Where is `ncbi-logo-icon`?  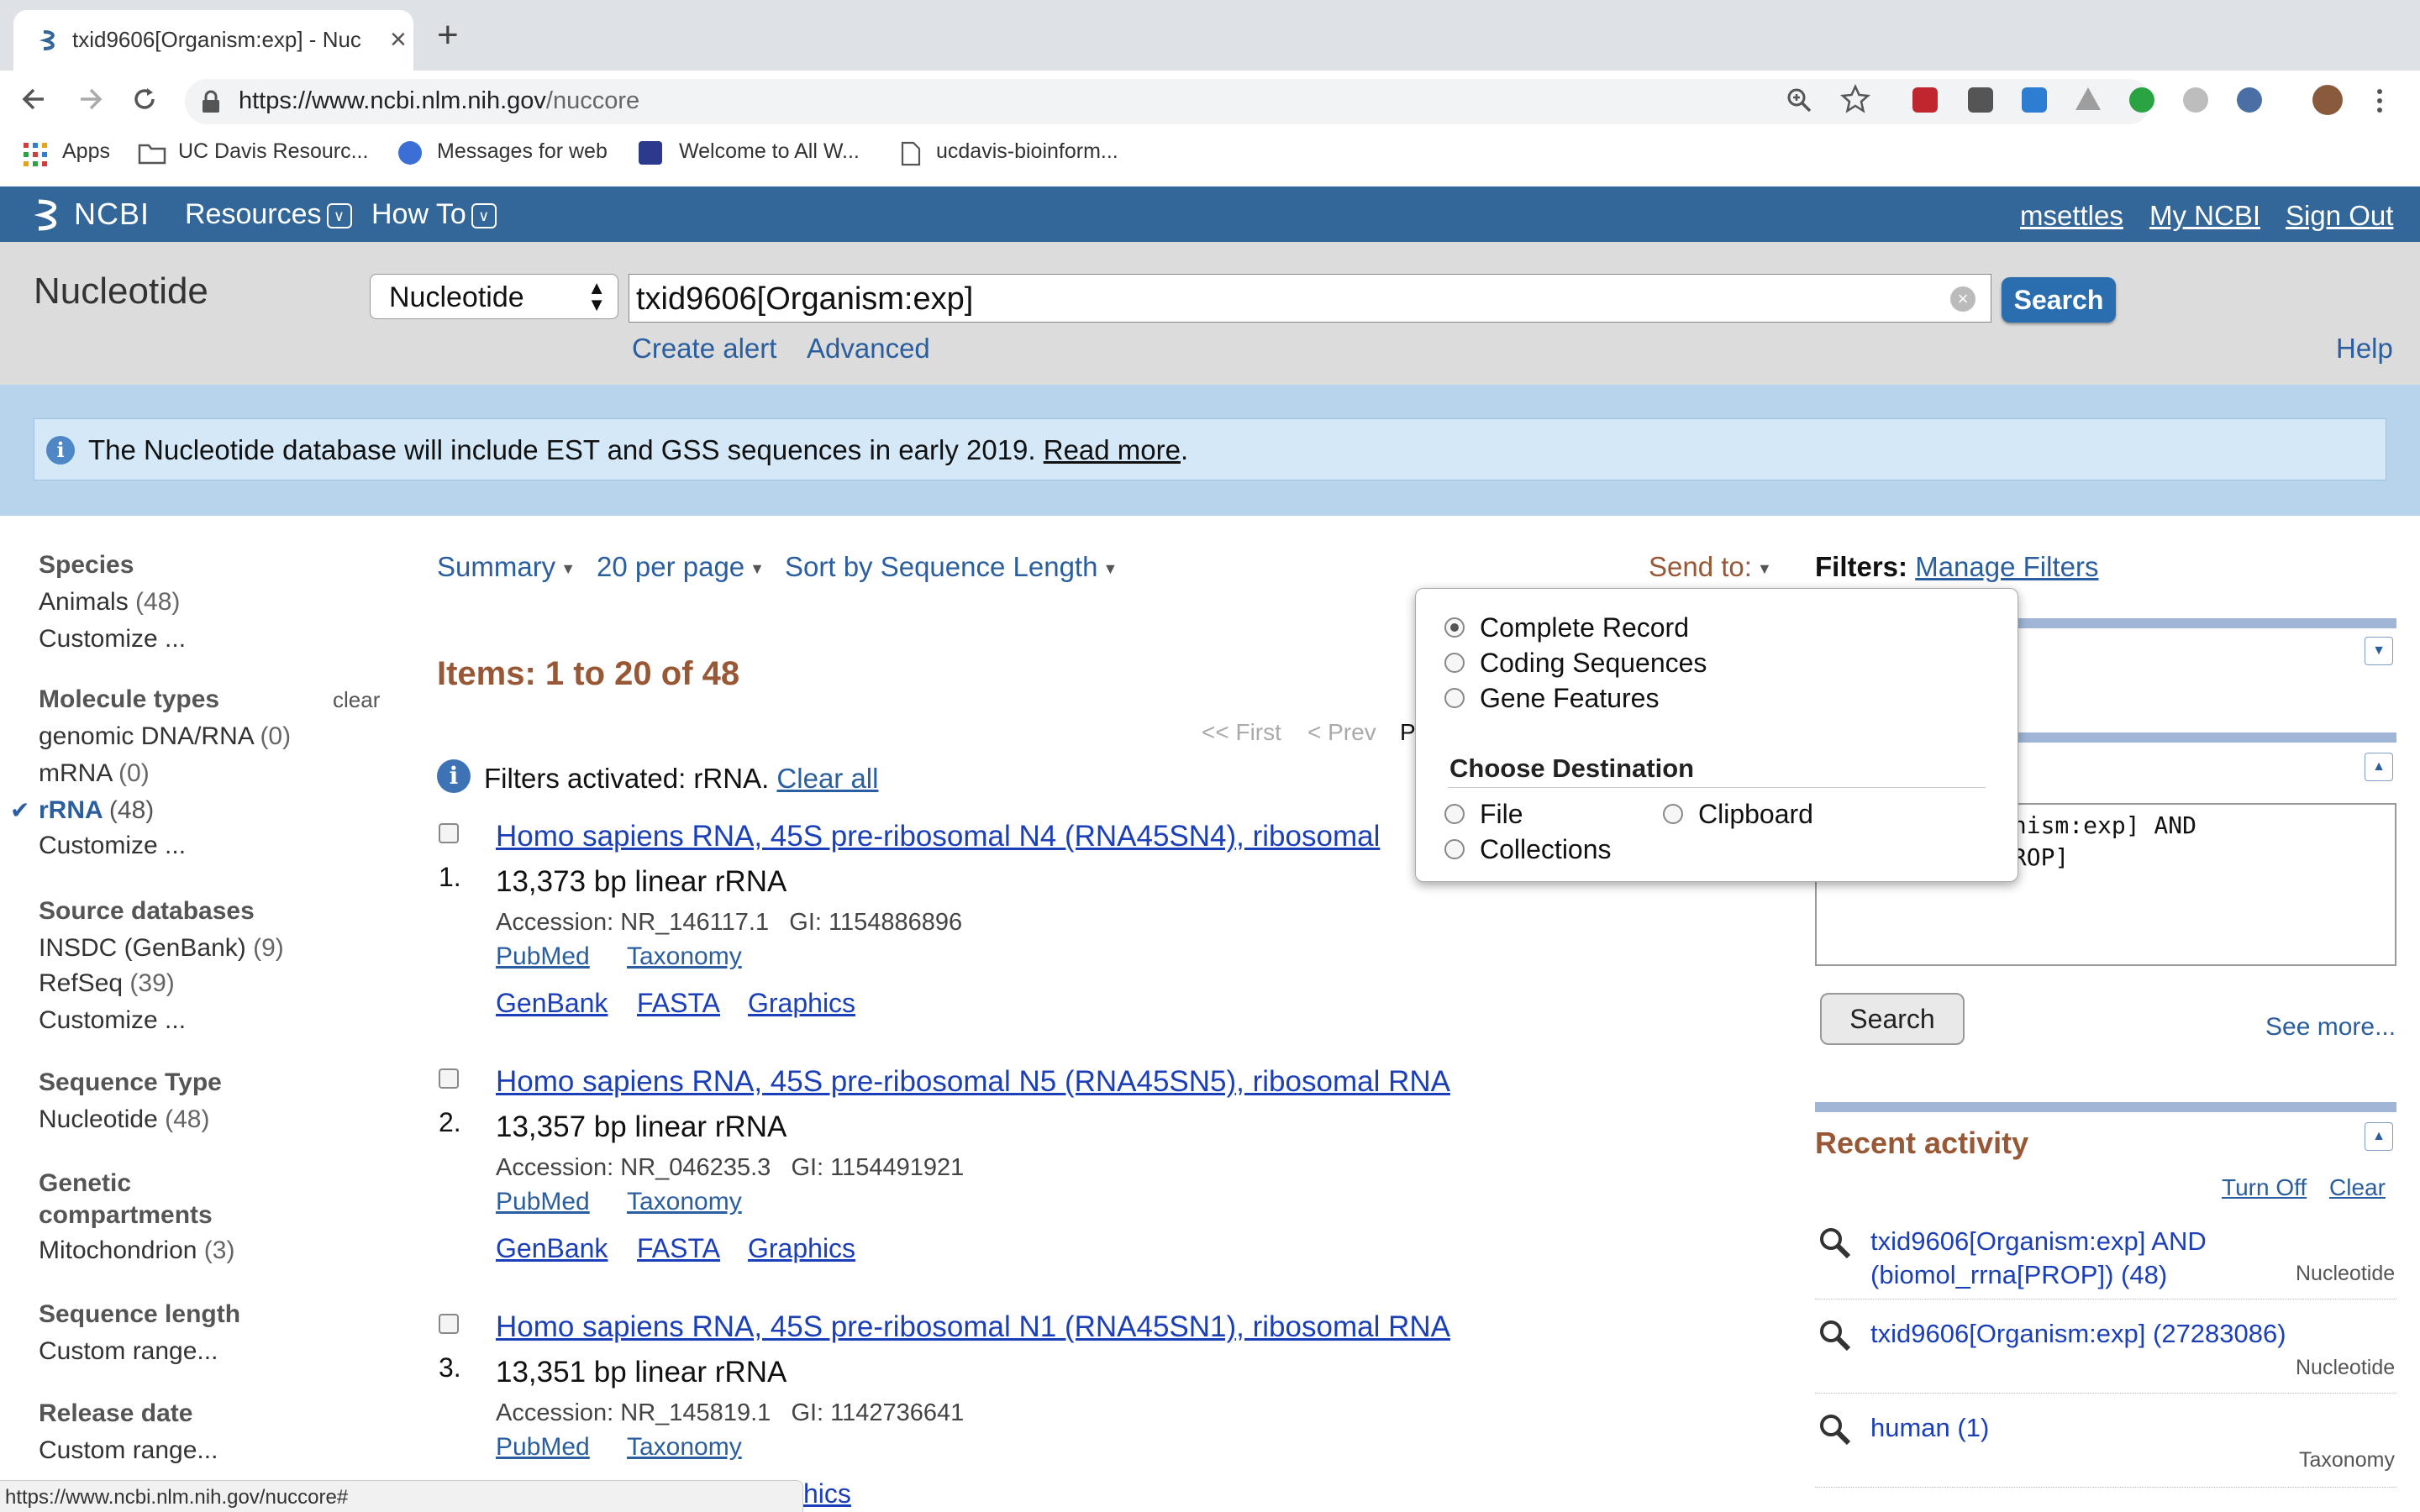
ncbi-logo-icon is located at coordinates (51, 215).